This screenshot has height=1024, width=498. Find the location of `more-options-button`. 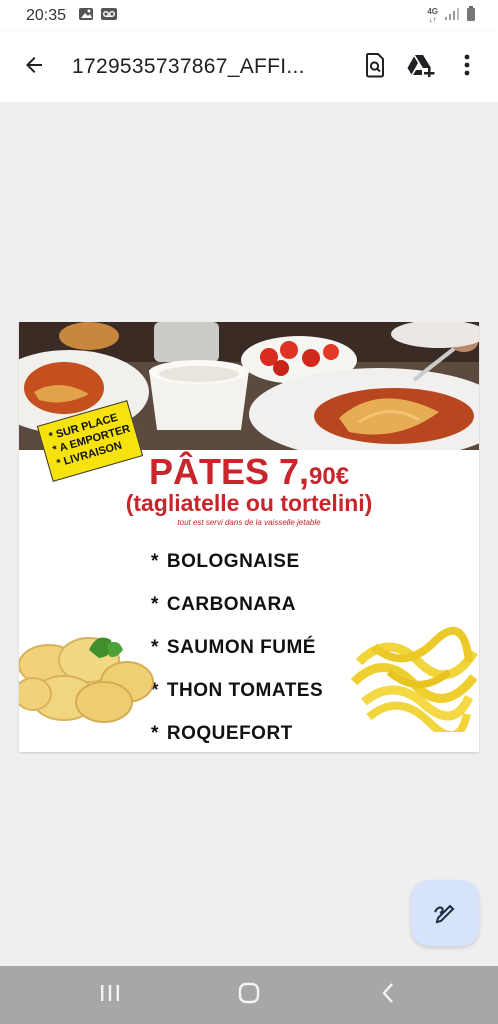

more-options-button is located at coordinates (467, 67).